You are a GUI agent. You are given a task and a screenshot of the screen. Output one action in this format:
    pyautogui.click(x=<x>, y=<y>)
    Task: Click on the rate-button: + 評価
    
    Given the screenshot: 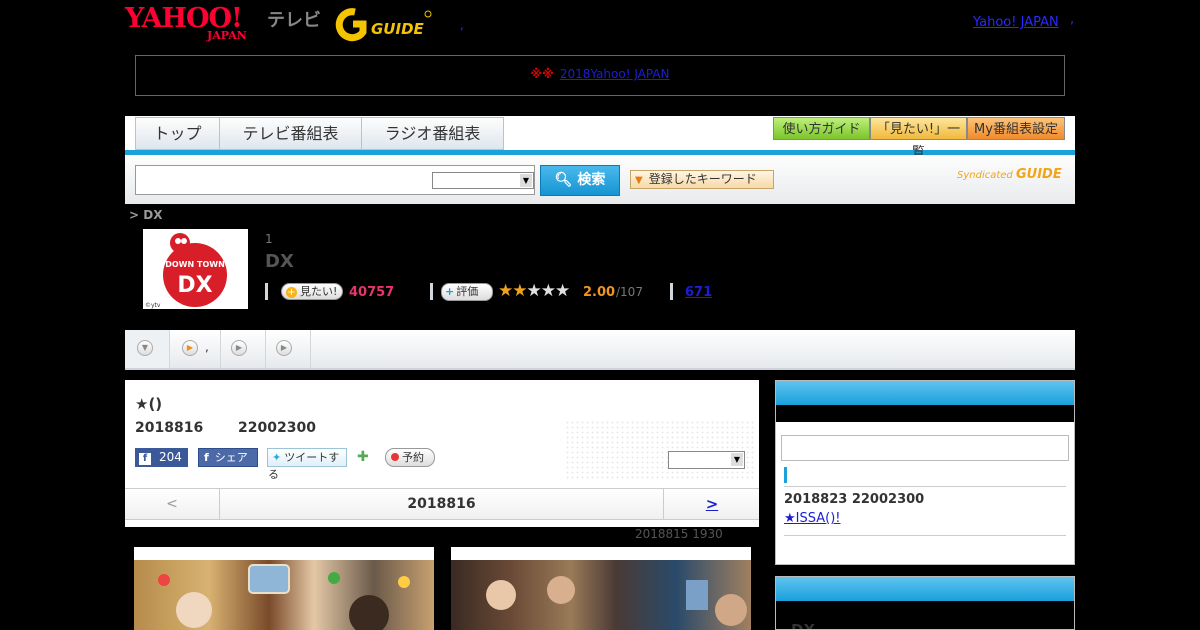 What is the action you would take?
    pyautogui.click(x=467, y=292)
    